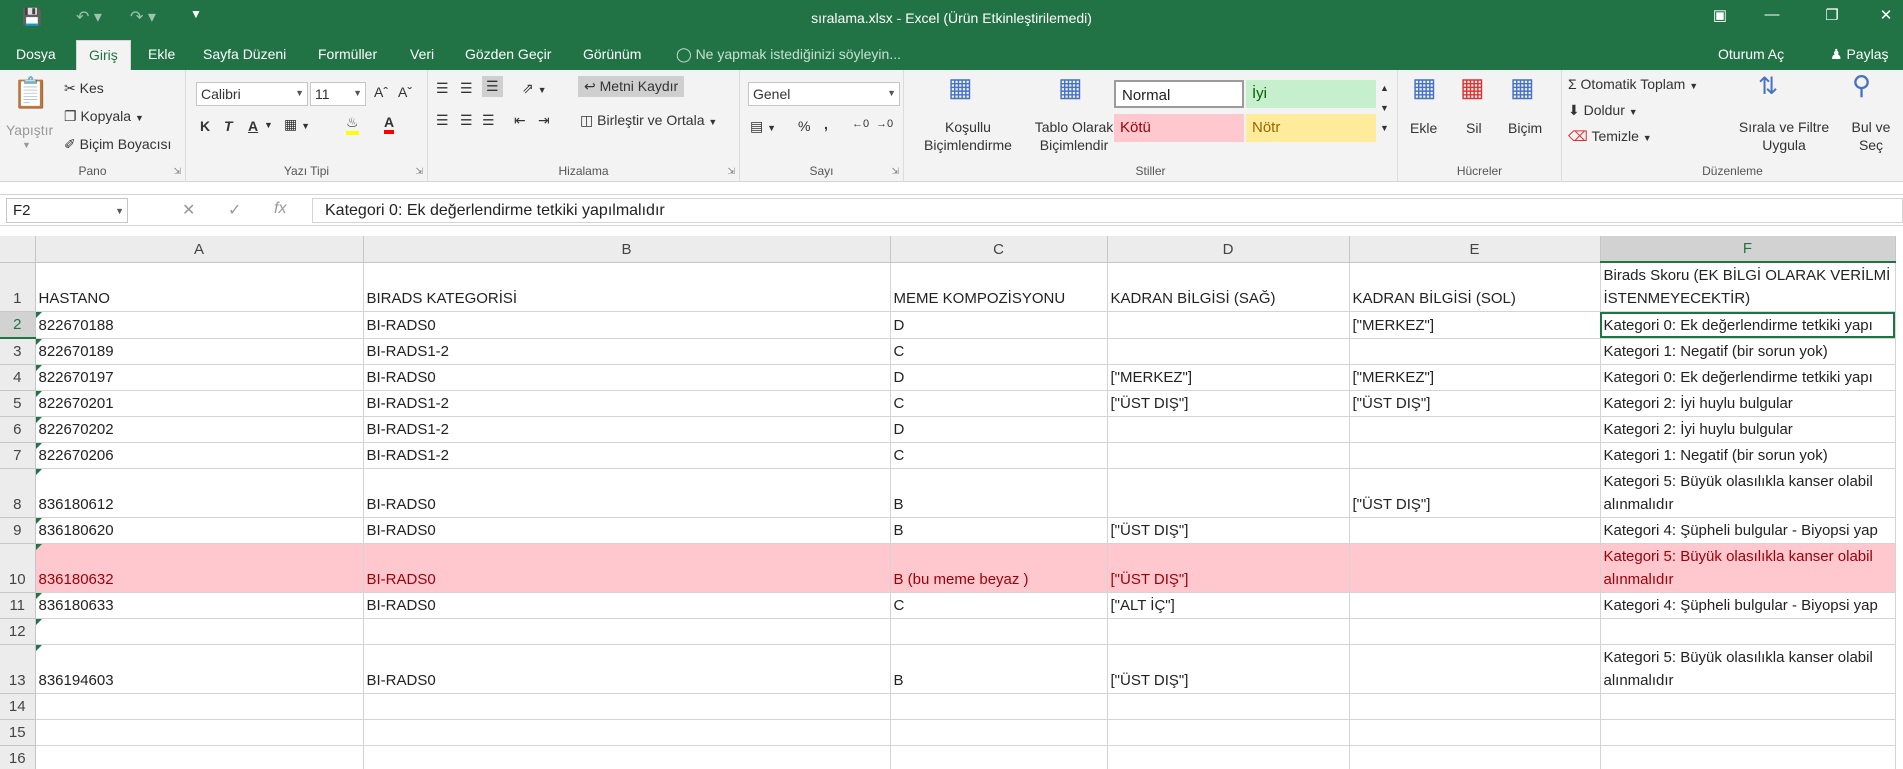  I want to click on tab-formulas: Formüller, so click(347, 54).